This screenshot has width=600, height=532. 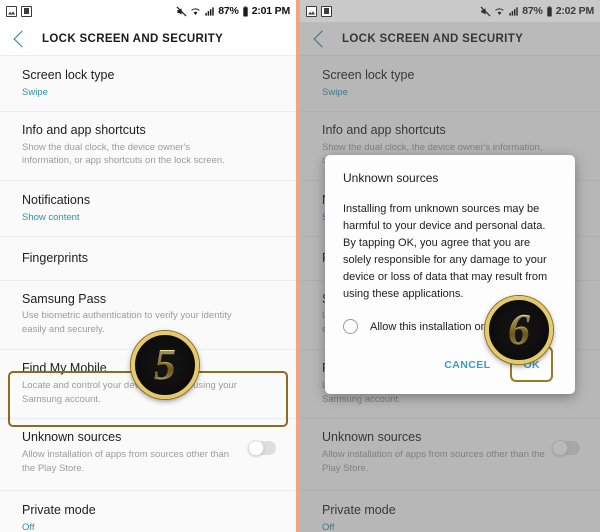 I want to click on left-app-header: LOCK SCREEN AND SECURITY, so click(x=148, y=39).